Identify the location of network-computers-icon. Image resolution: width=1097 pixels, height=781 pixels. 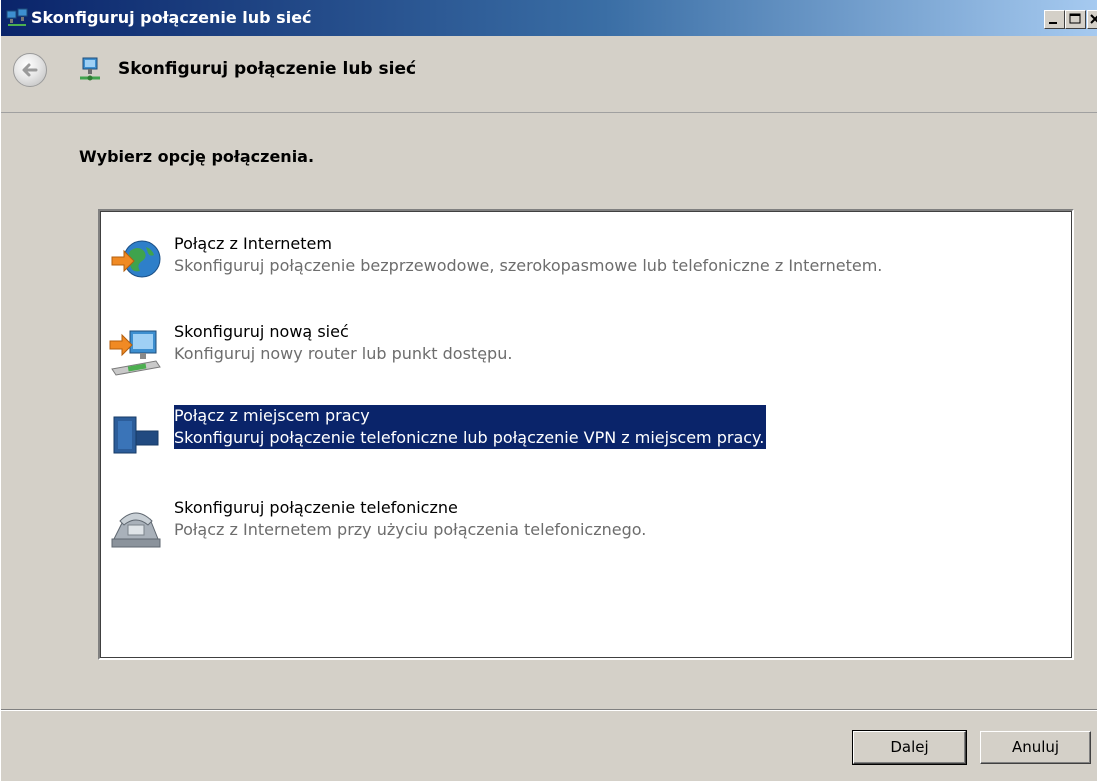
(17, 17).